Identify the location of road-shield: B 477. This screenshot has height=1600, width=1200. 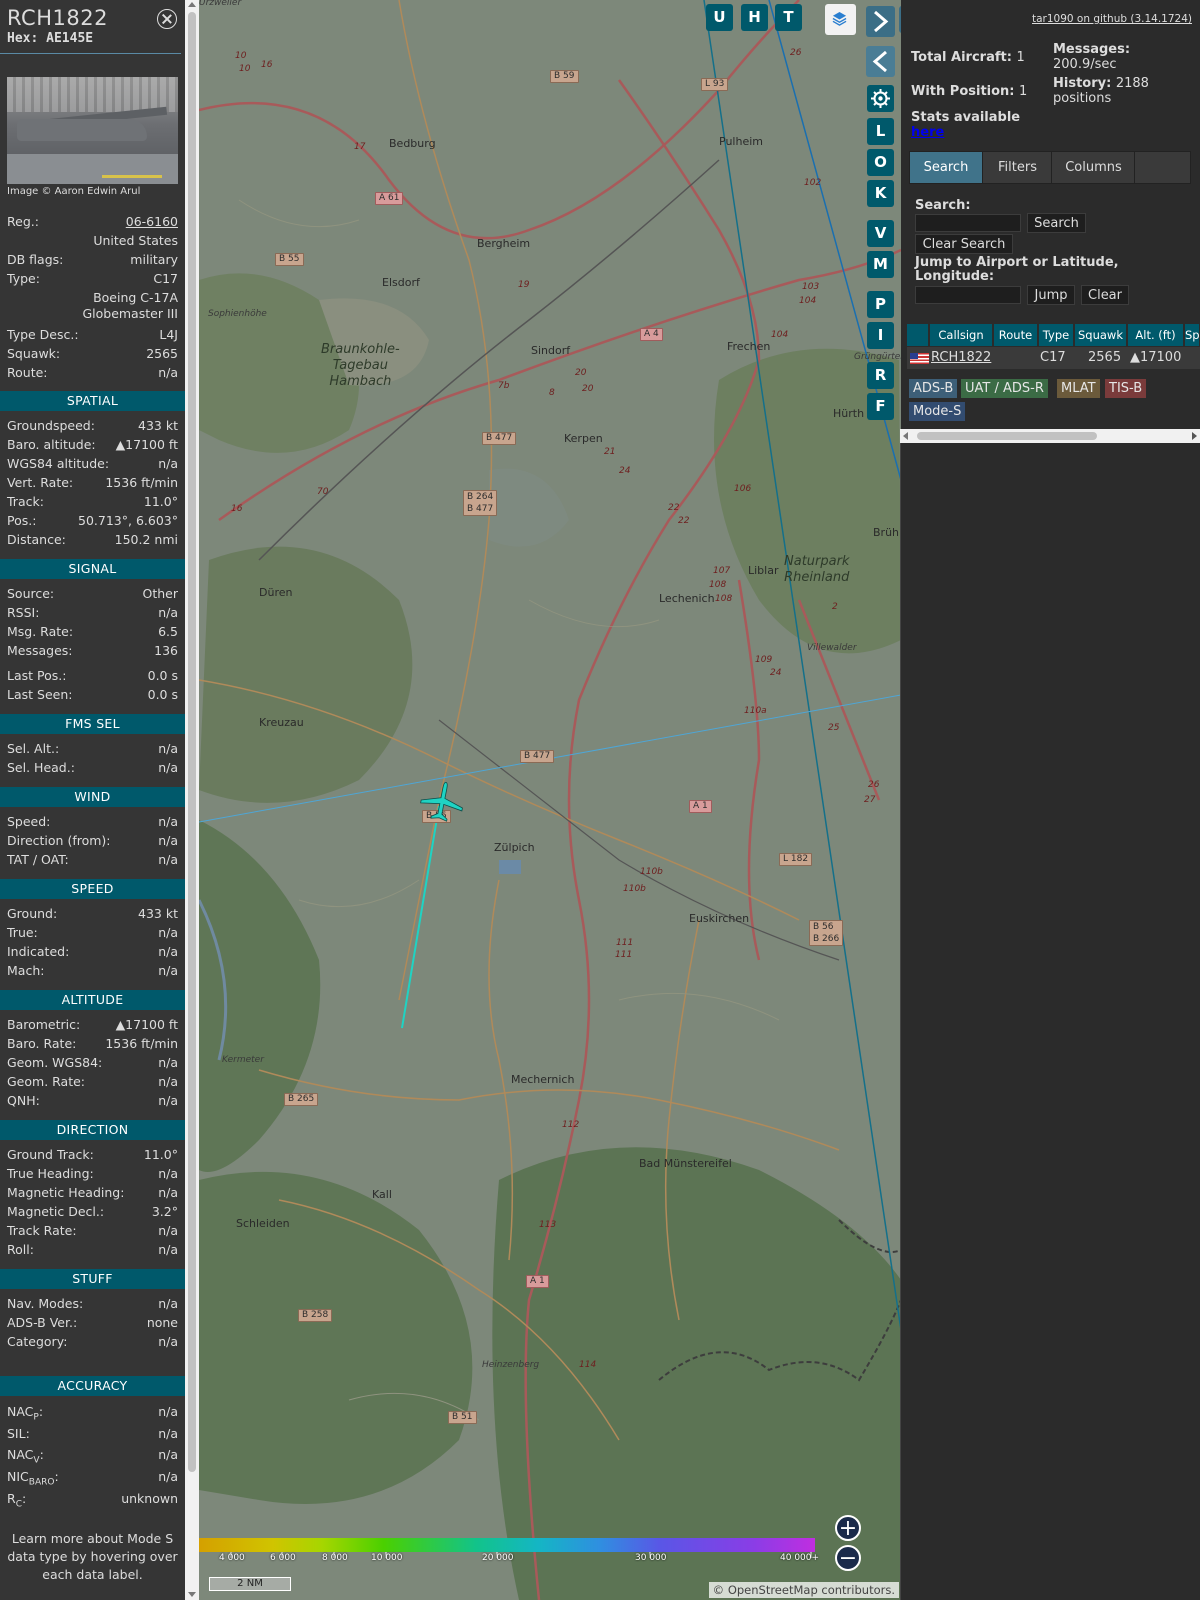
(499, 438).